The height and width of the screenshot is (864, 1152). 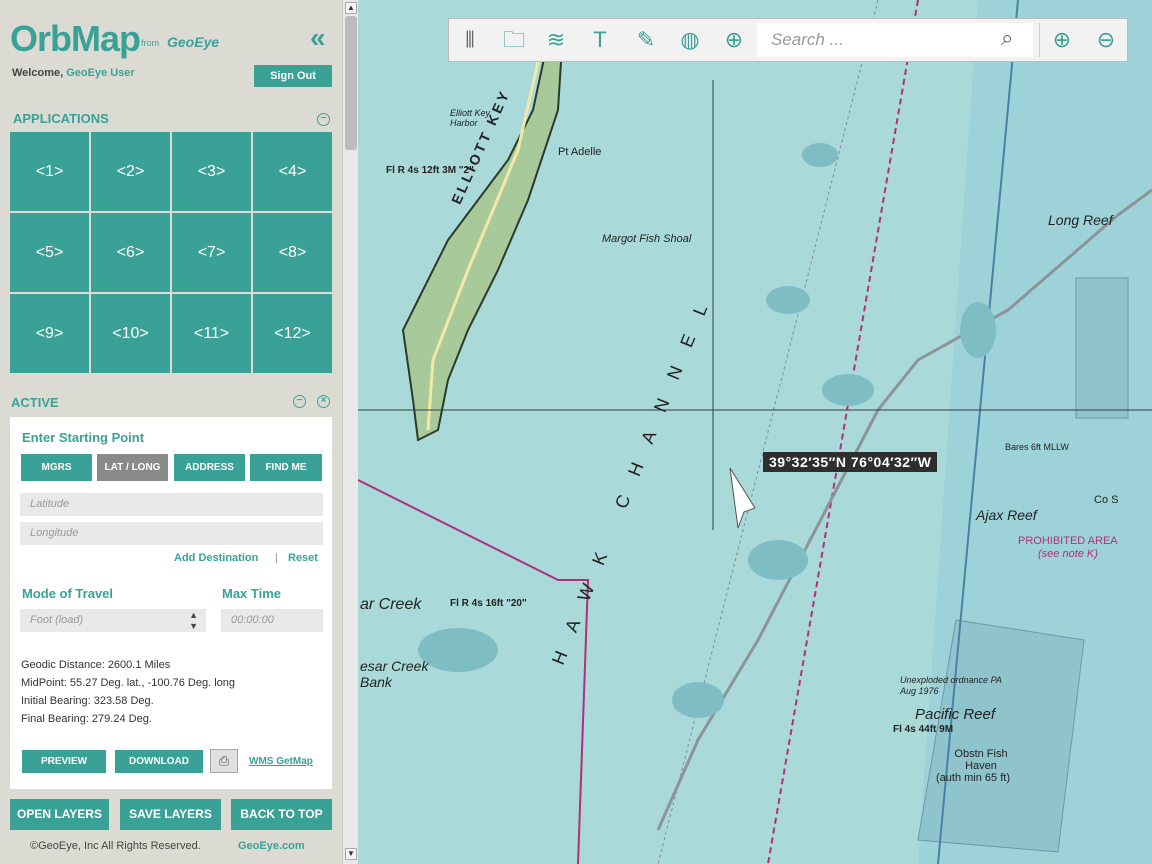 What do you see at coordinates (281, 814) in the screenshot?
I see `back-to-top-button: BACK TO TOP` at bounding box center [281, 814].